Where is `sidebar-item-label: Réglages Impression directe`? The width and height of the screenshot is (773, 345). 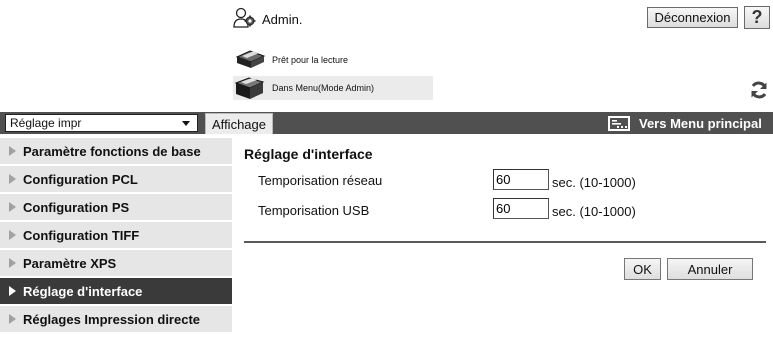 sidebar-item-label: Réglages Impression directe is located at coordinates (112, 319).